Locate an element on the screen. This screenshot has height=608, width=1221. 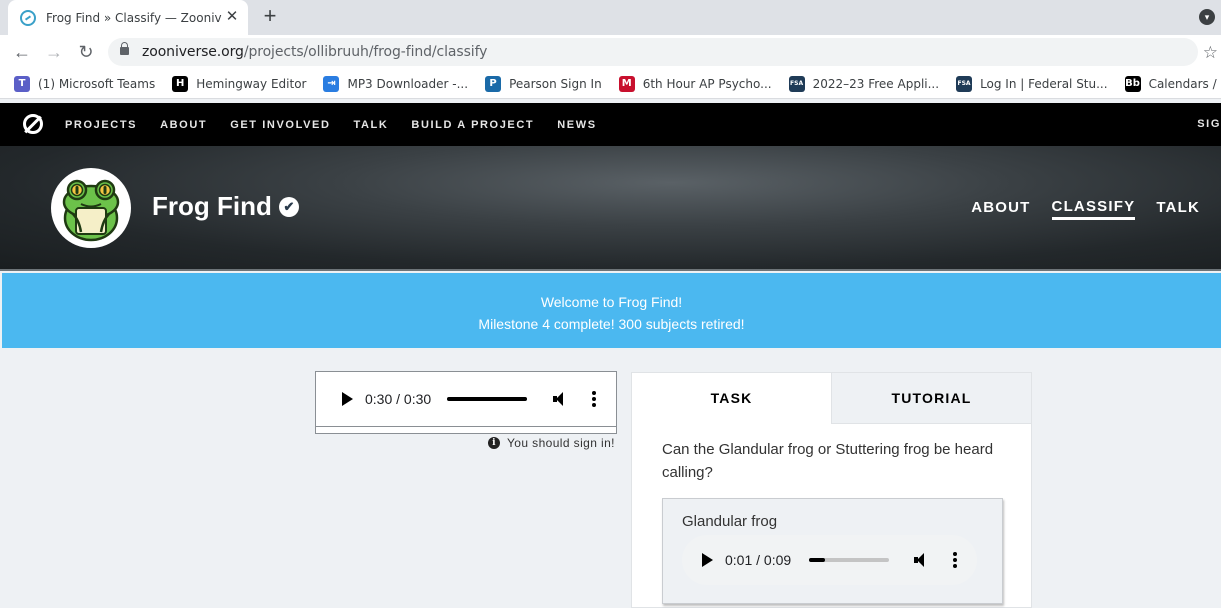
bookmark-item: H Hemingway Editor is located at coordinates (239, 83).